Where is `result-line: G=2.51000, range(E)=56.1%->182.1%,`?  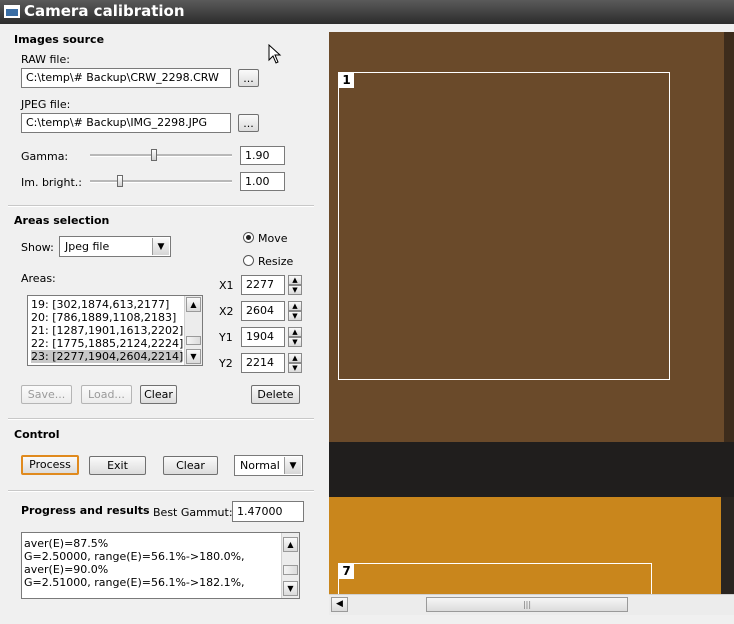
result-line: G=2.51000, range(E)=56.1%->182.1%, is located at coordinates (134, 582).